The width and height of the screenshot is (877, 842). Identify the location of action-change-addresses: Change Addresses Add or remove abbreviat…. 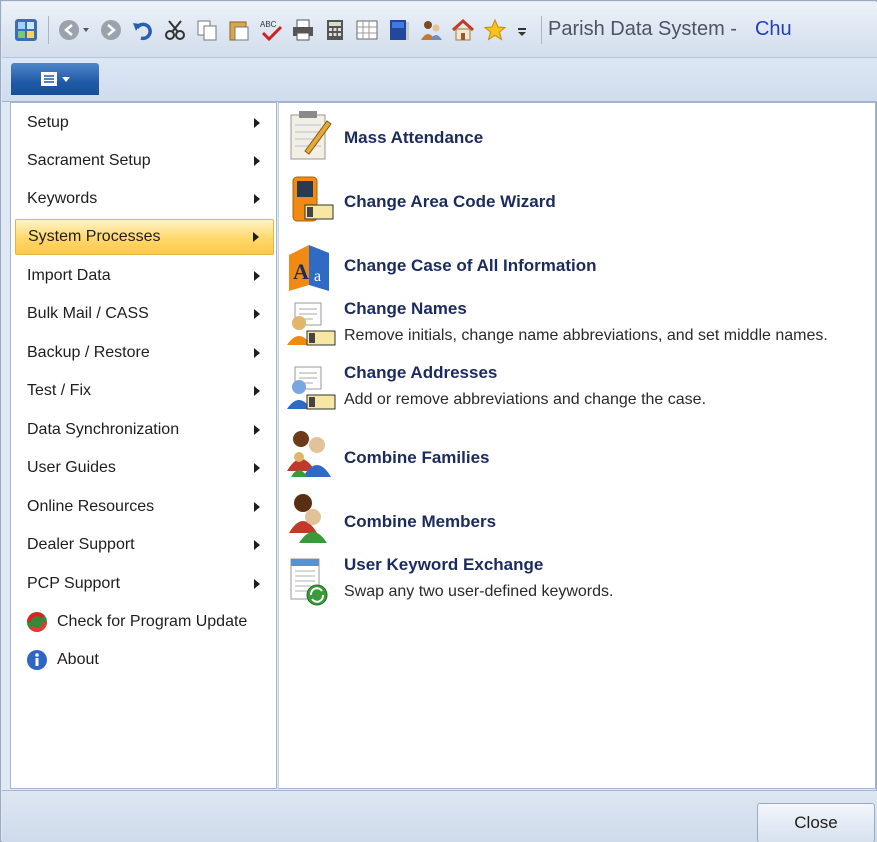
(577, 387).